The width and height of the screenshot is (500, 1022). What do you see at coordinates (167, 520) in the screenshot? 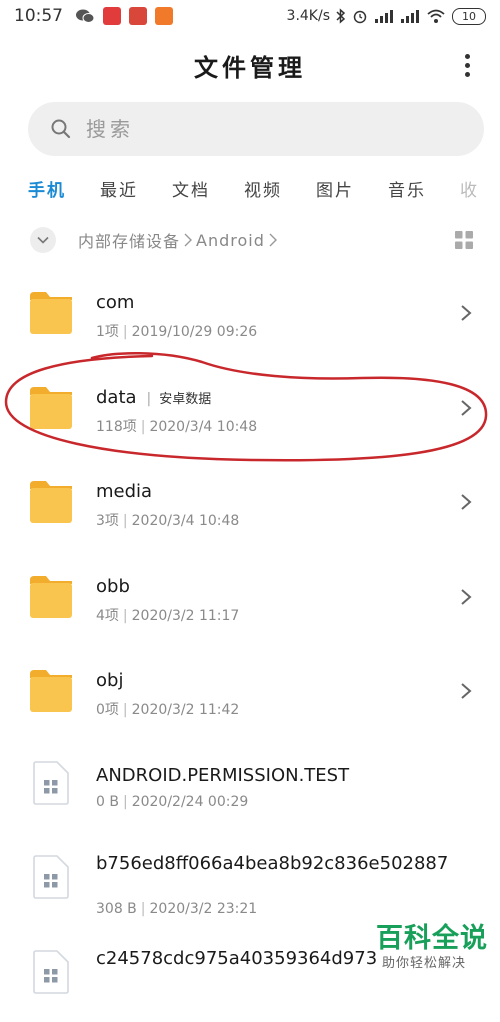
I see `item-meta: 3项|2020/3/4 10:48` at bounding box center [167, 520].